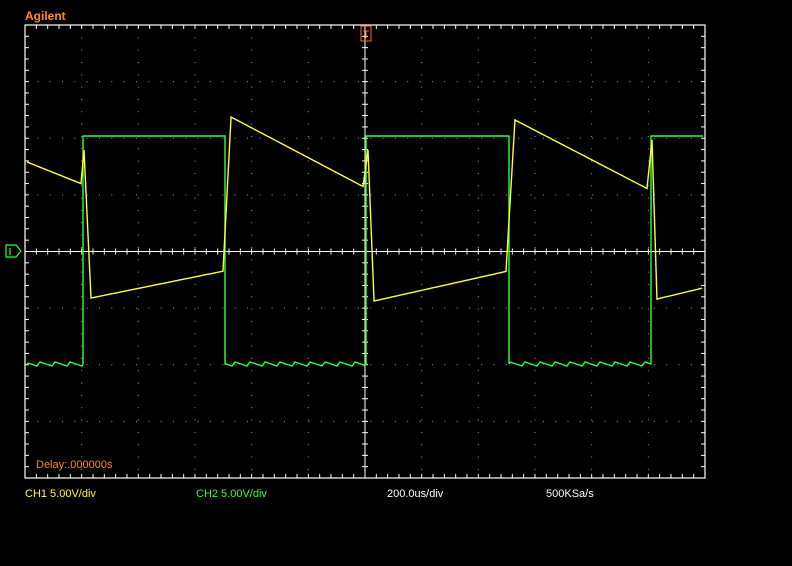 This screenshot has height=566, width=792. I want to click on trigger-position-icon, so click(366, 33).